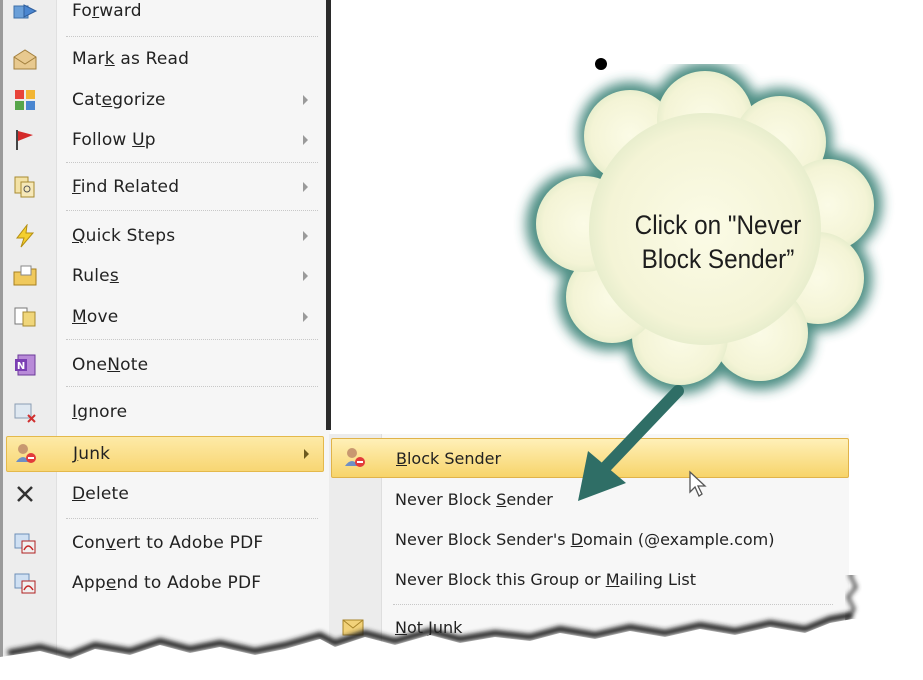 The height and width of the screenshot is (680, 923). I want to click on forward-icon, so click(25, 12).